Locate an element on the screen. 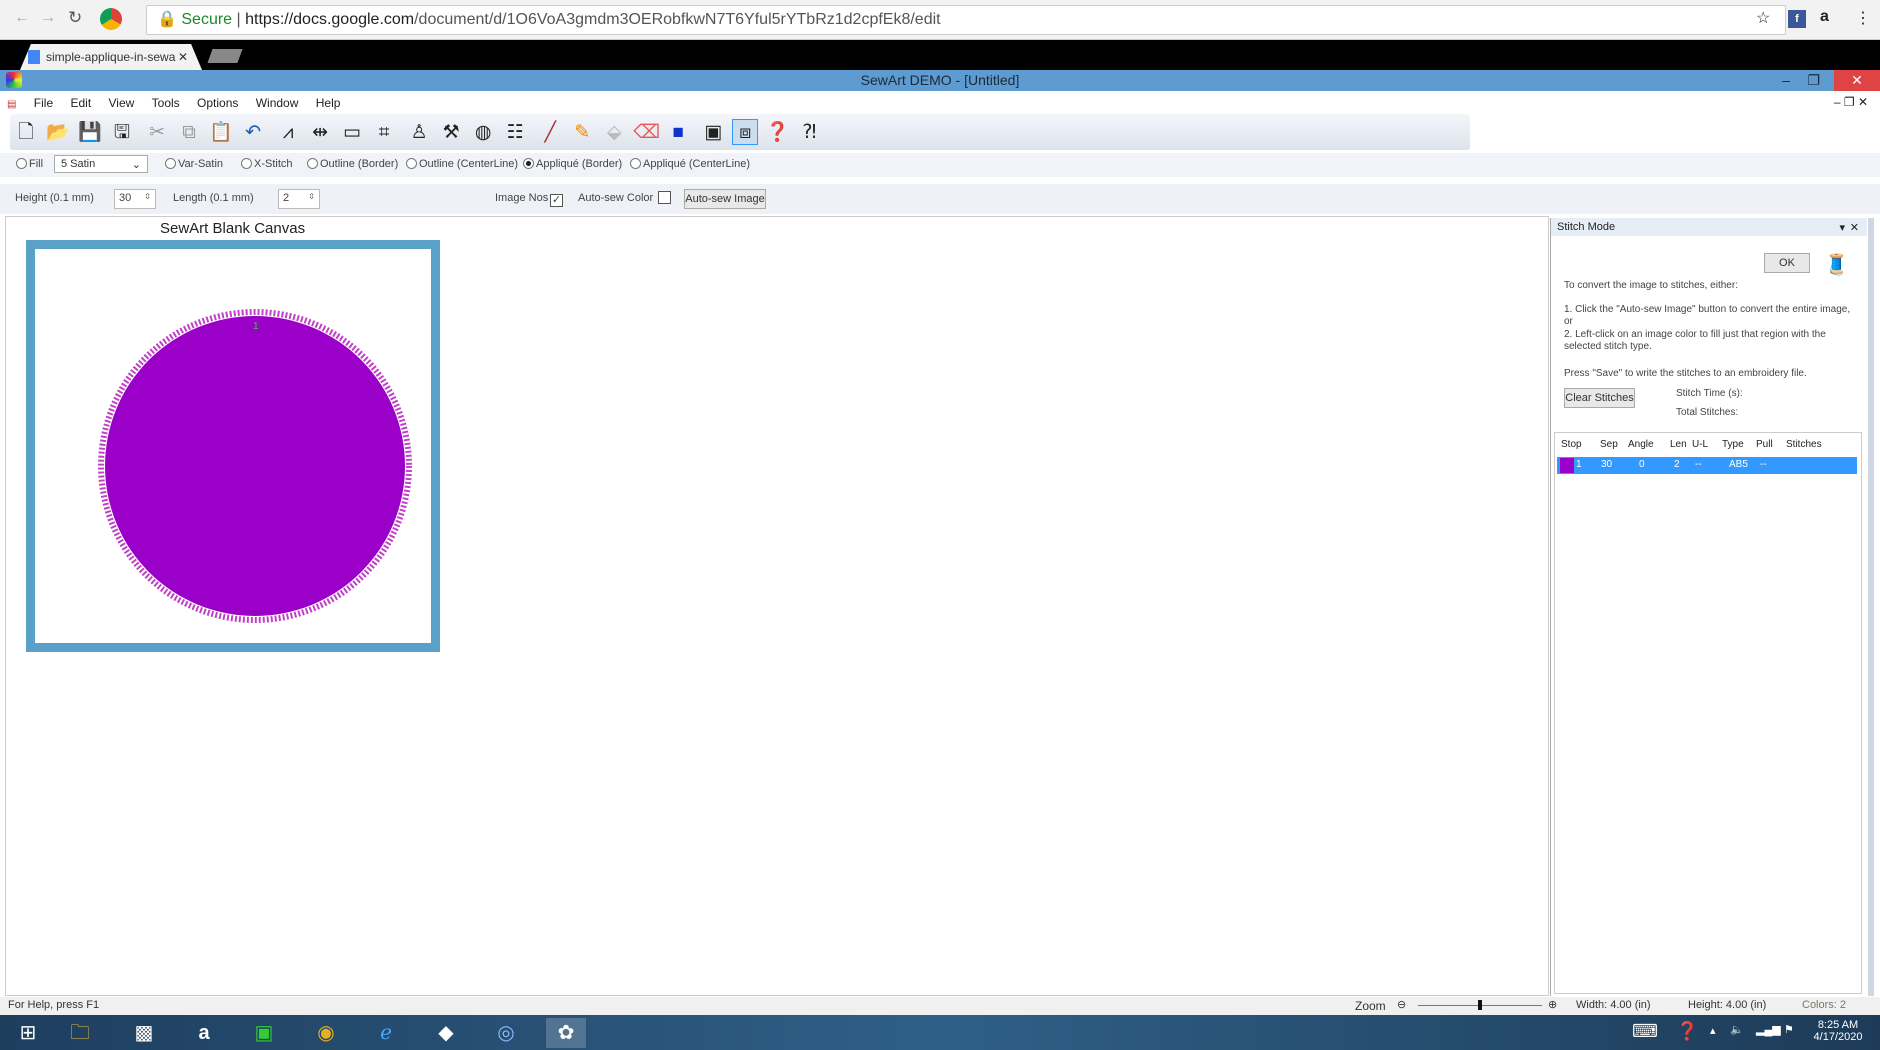 Image resolution: width=1880 pixels, height=1050 pixels. menu-help: Help is located at coordinates (328, 103).